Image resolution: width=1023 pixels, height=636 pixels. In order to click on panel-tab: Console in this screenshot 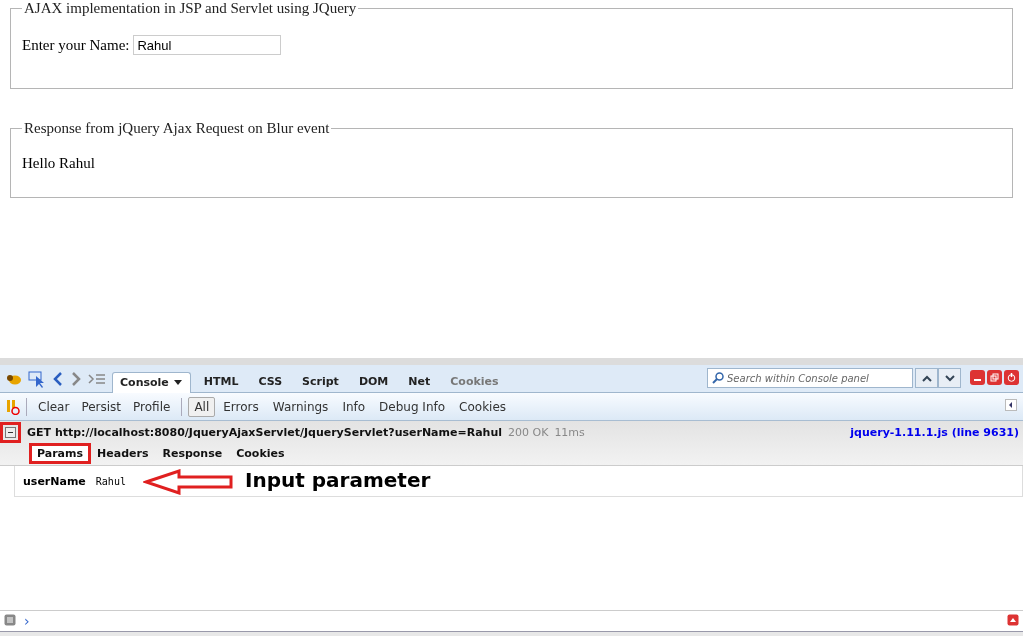, I will do `click(151, 382)`.